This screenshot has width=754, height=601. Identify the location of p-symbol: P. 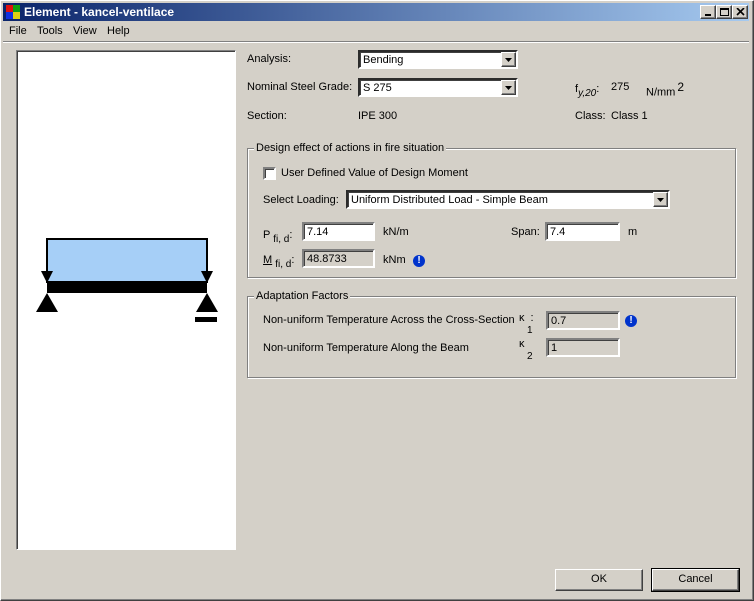
(267, 235).